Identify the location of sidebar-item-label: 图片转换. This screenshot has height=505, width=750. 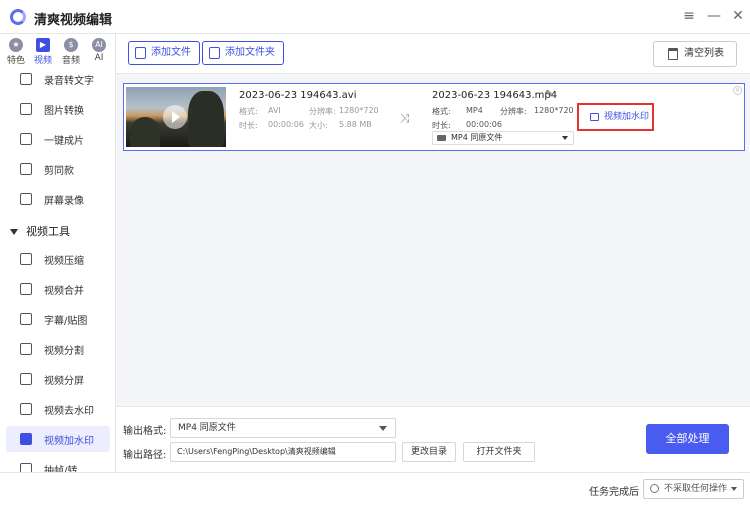
(64, 111).